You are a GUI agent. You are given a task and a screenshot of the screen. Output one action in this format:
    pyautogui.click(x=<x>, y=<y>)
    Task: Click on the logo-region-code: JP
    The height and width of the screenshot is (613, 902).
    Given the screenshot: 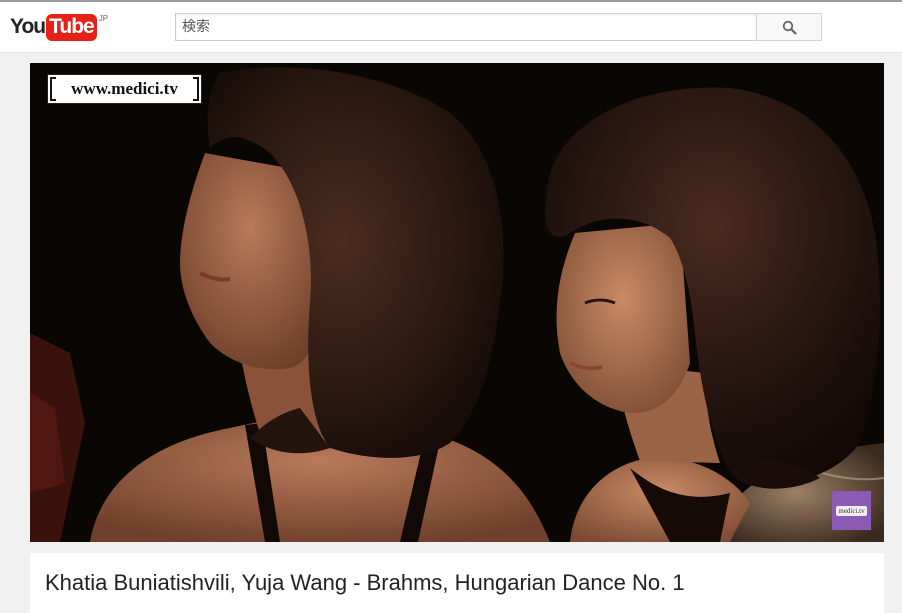 What is the action you would take?
    pyautogui.click(x=103, y=18)
    